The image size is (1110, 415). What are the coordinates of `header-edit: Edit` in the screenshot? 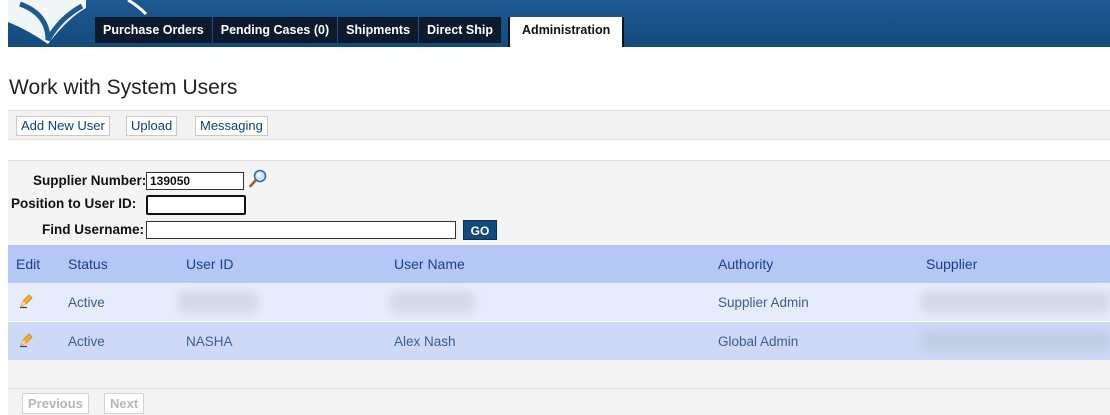 It's located at (28, 264).